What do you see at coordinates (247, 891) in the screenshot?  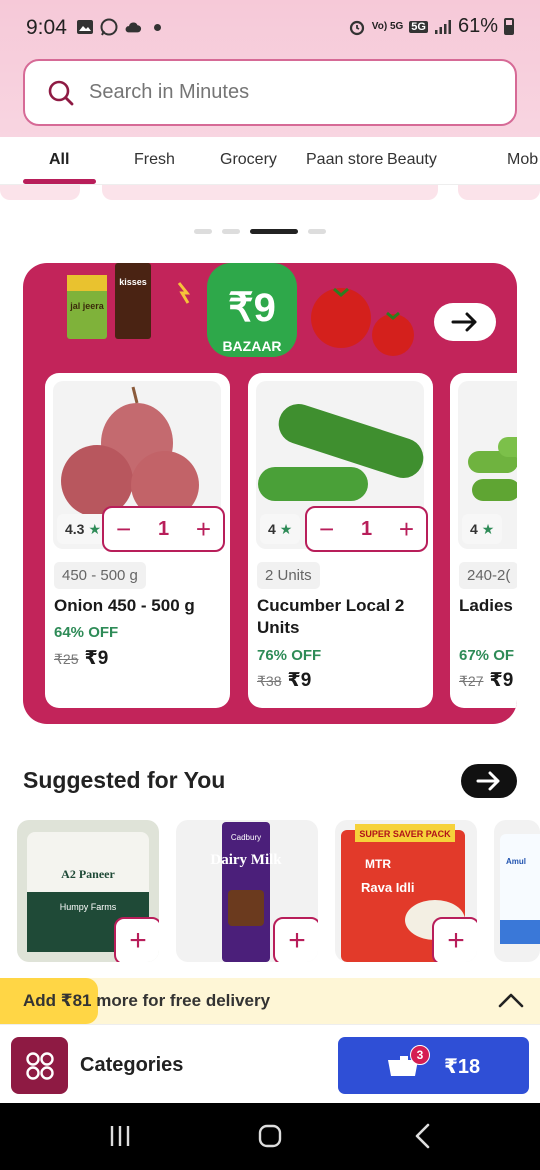 I see `suggested-product-card: Dairy Milk Cadbury +` at bounding box center [247, 891].